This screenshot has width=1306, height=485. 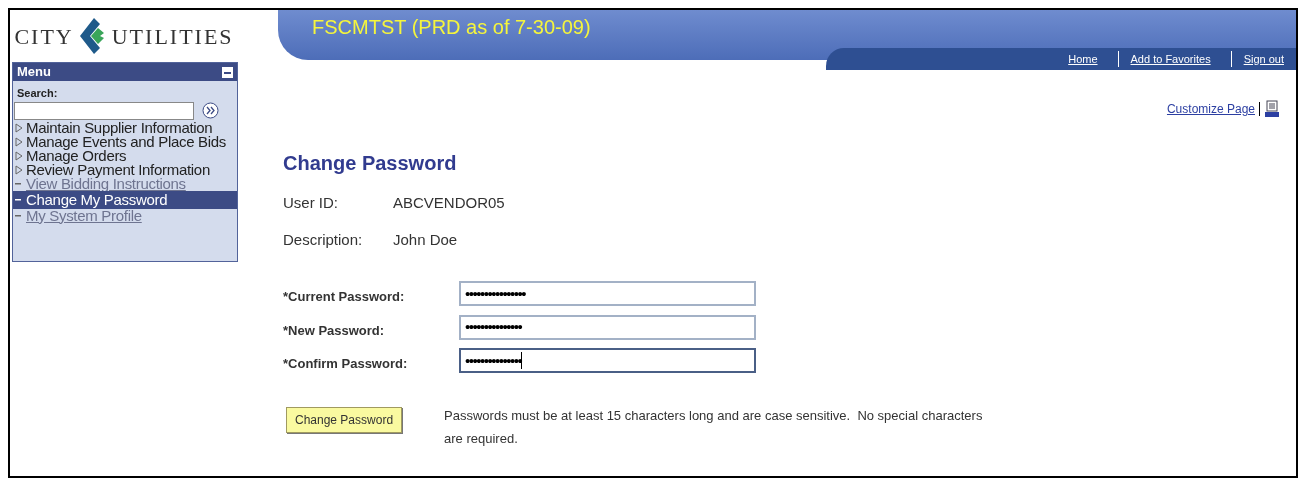 What do you see at coordinates (346, 364) in the screenshot?
I see `field-label: *Confirm Password:` at bounding box center [346, 364].